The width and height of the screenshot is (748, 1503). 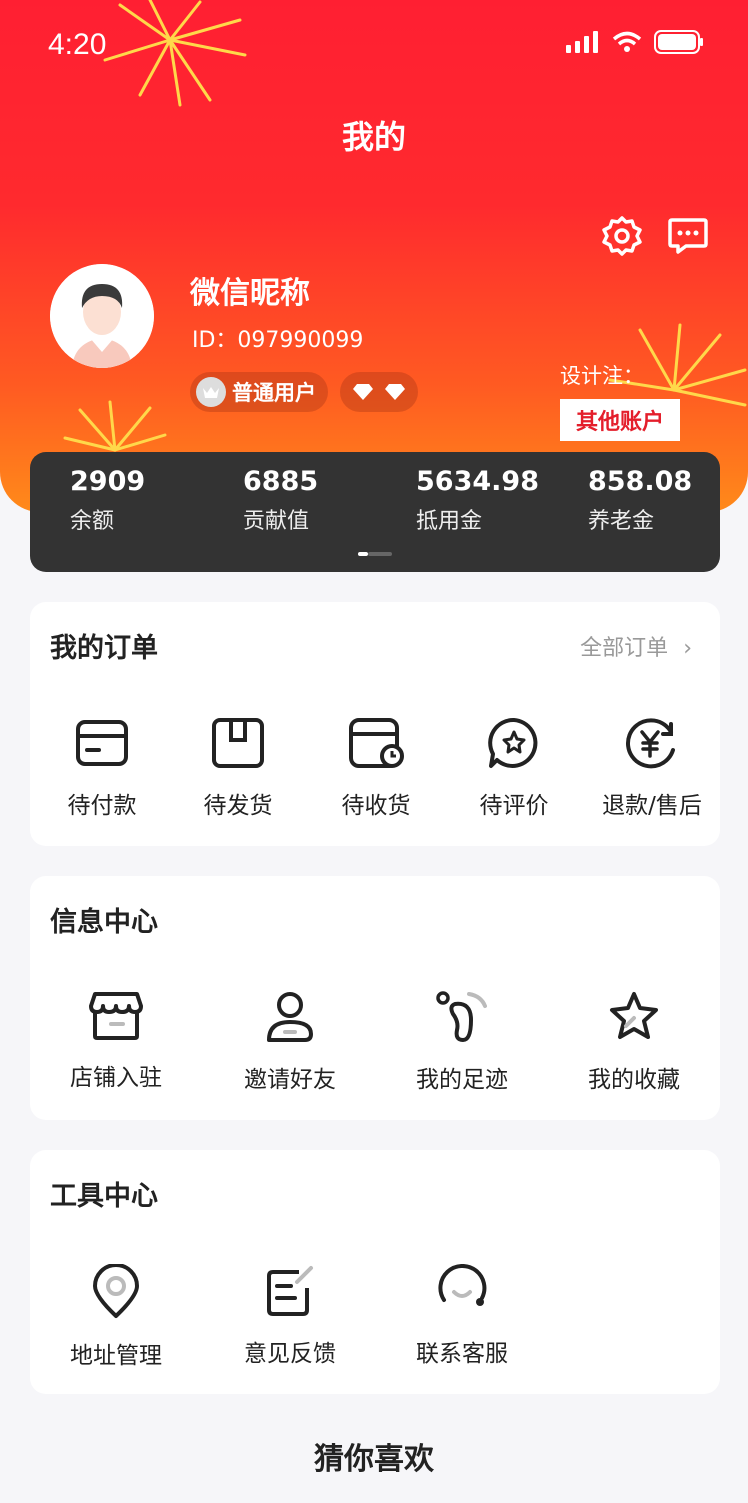 I want to click on order-item-label: 待评价, so click(x=514, y=806).